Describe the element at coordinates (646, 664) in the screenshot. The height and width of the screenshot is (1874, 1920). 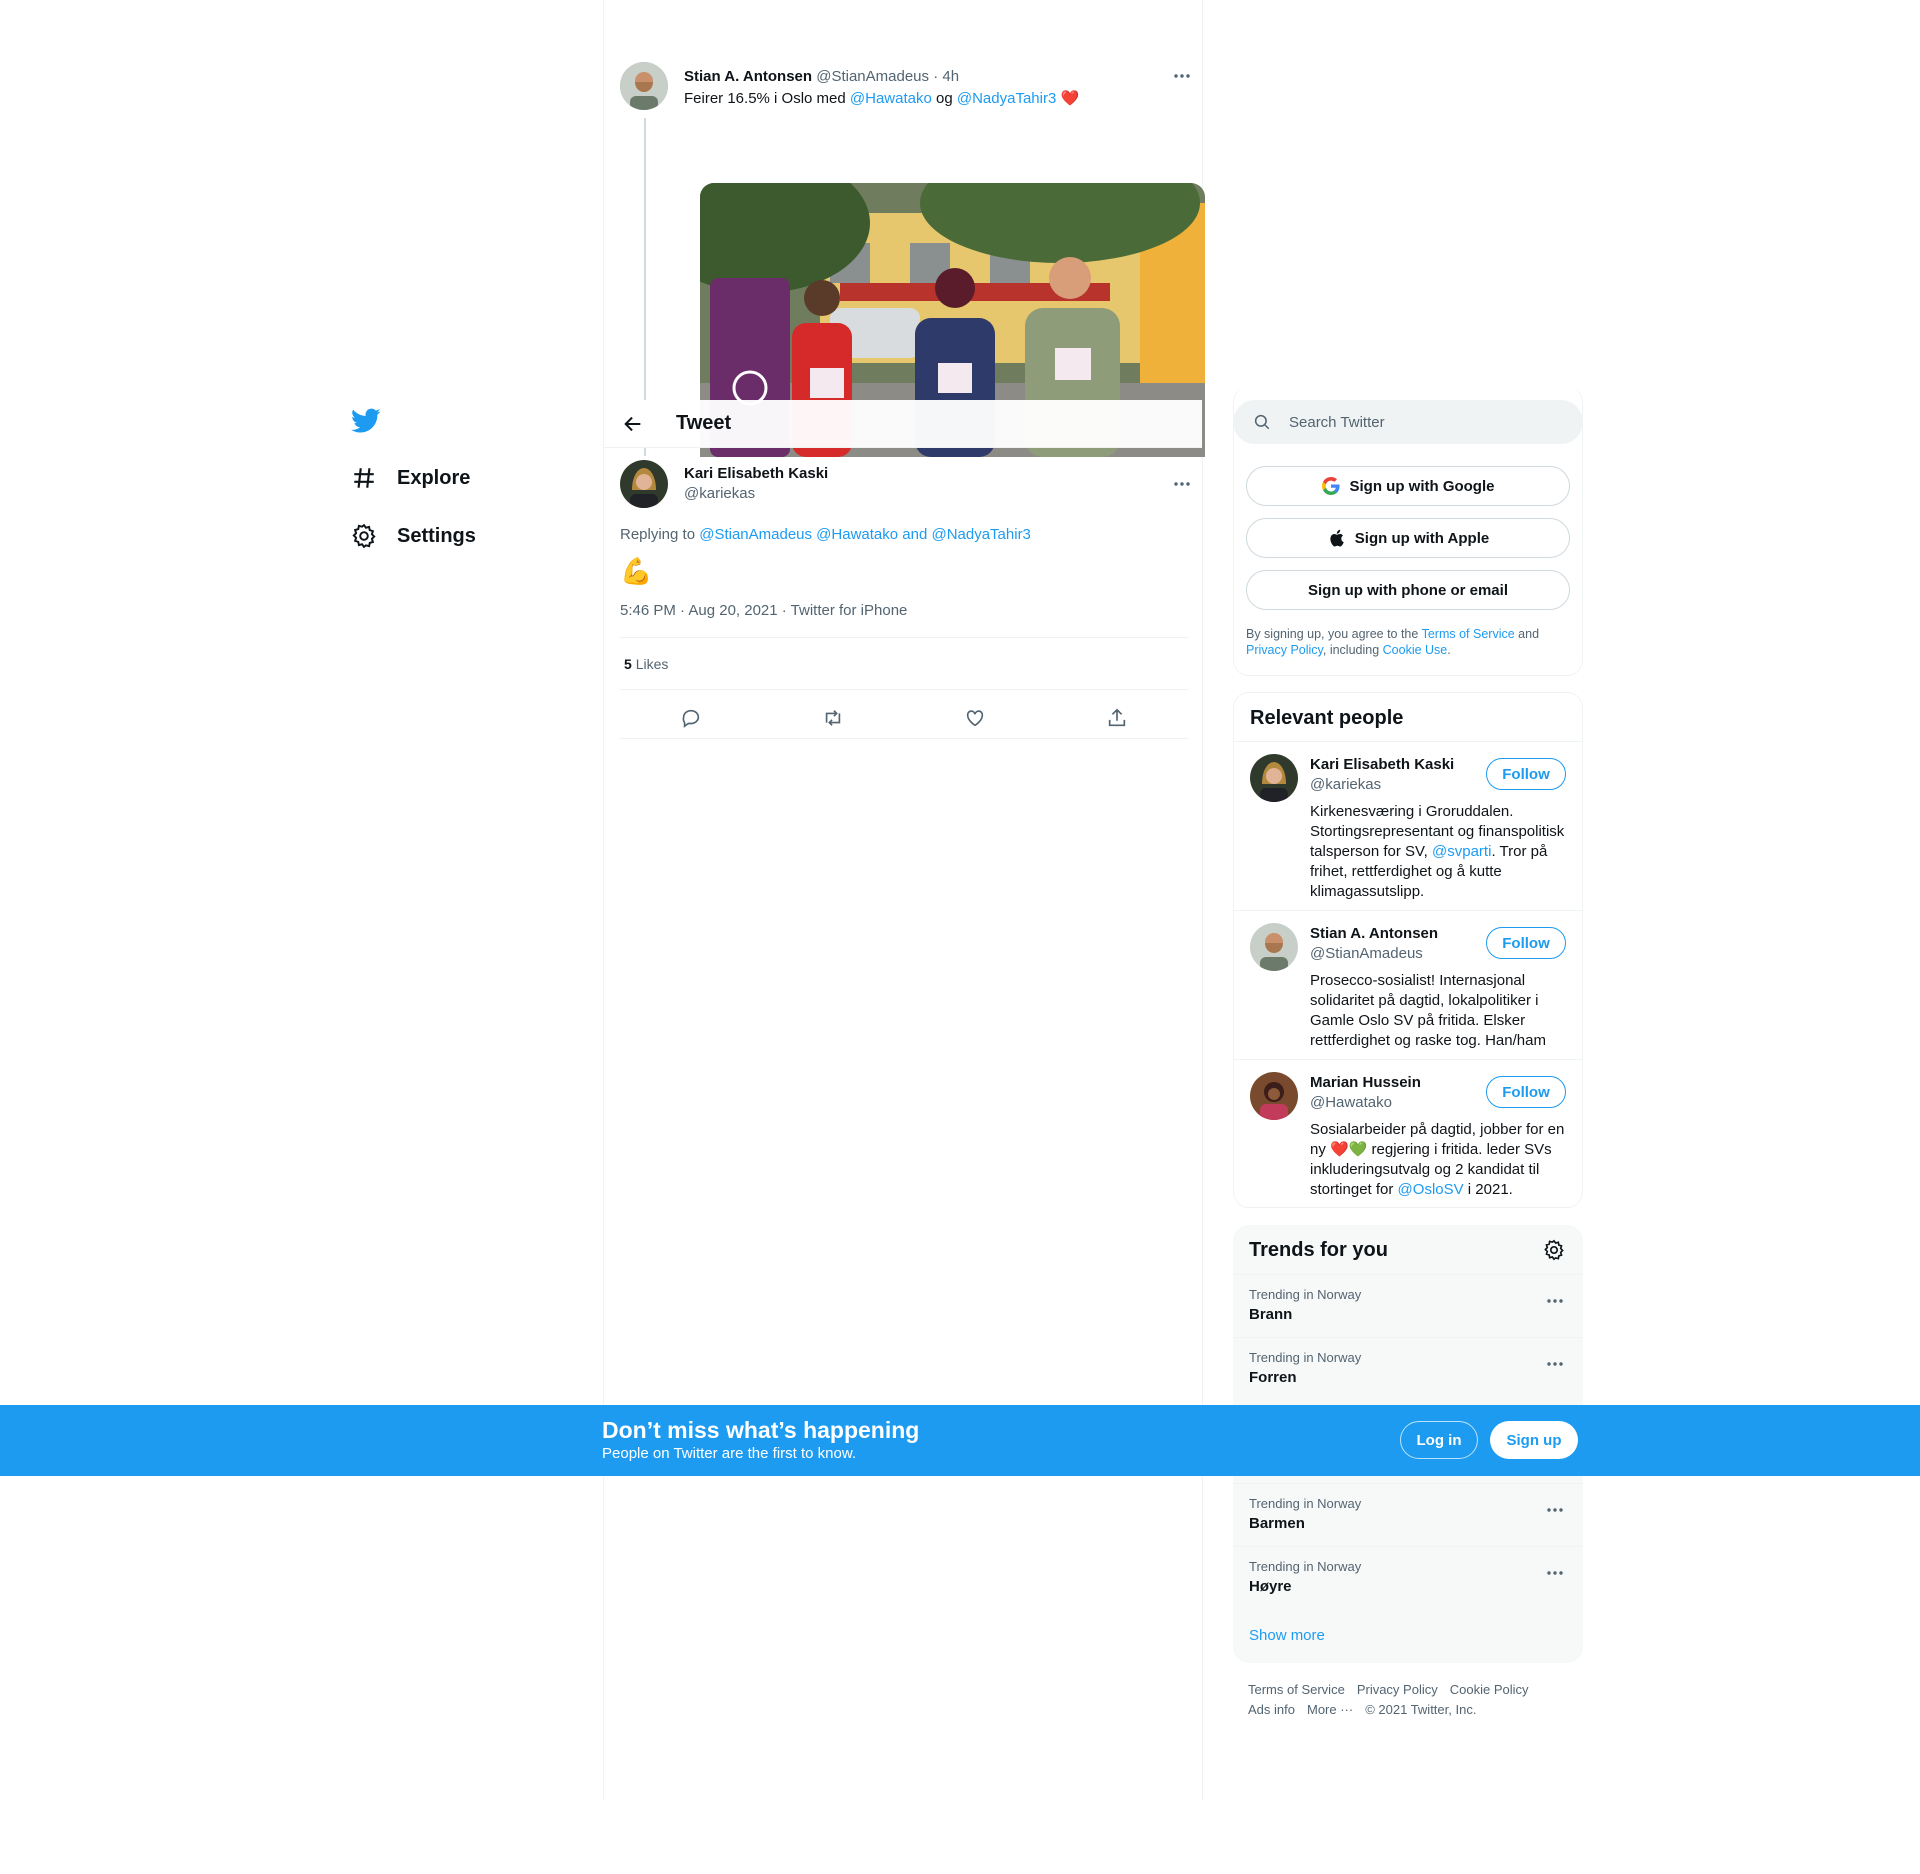
I see `likes-count: 5 Likes` at that location.